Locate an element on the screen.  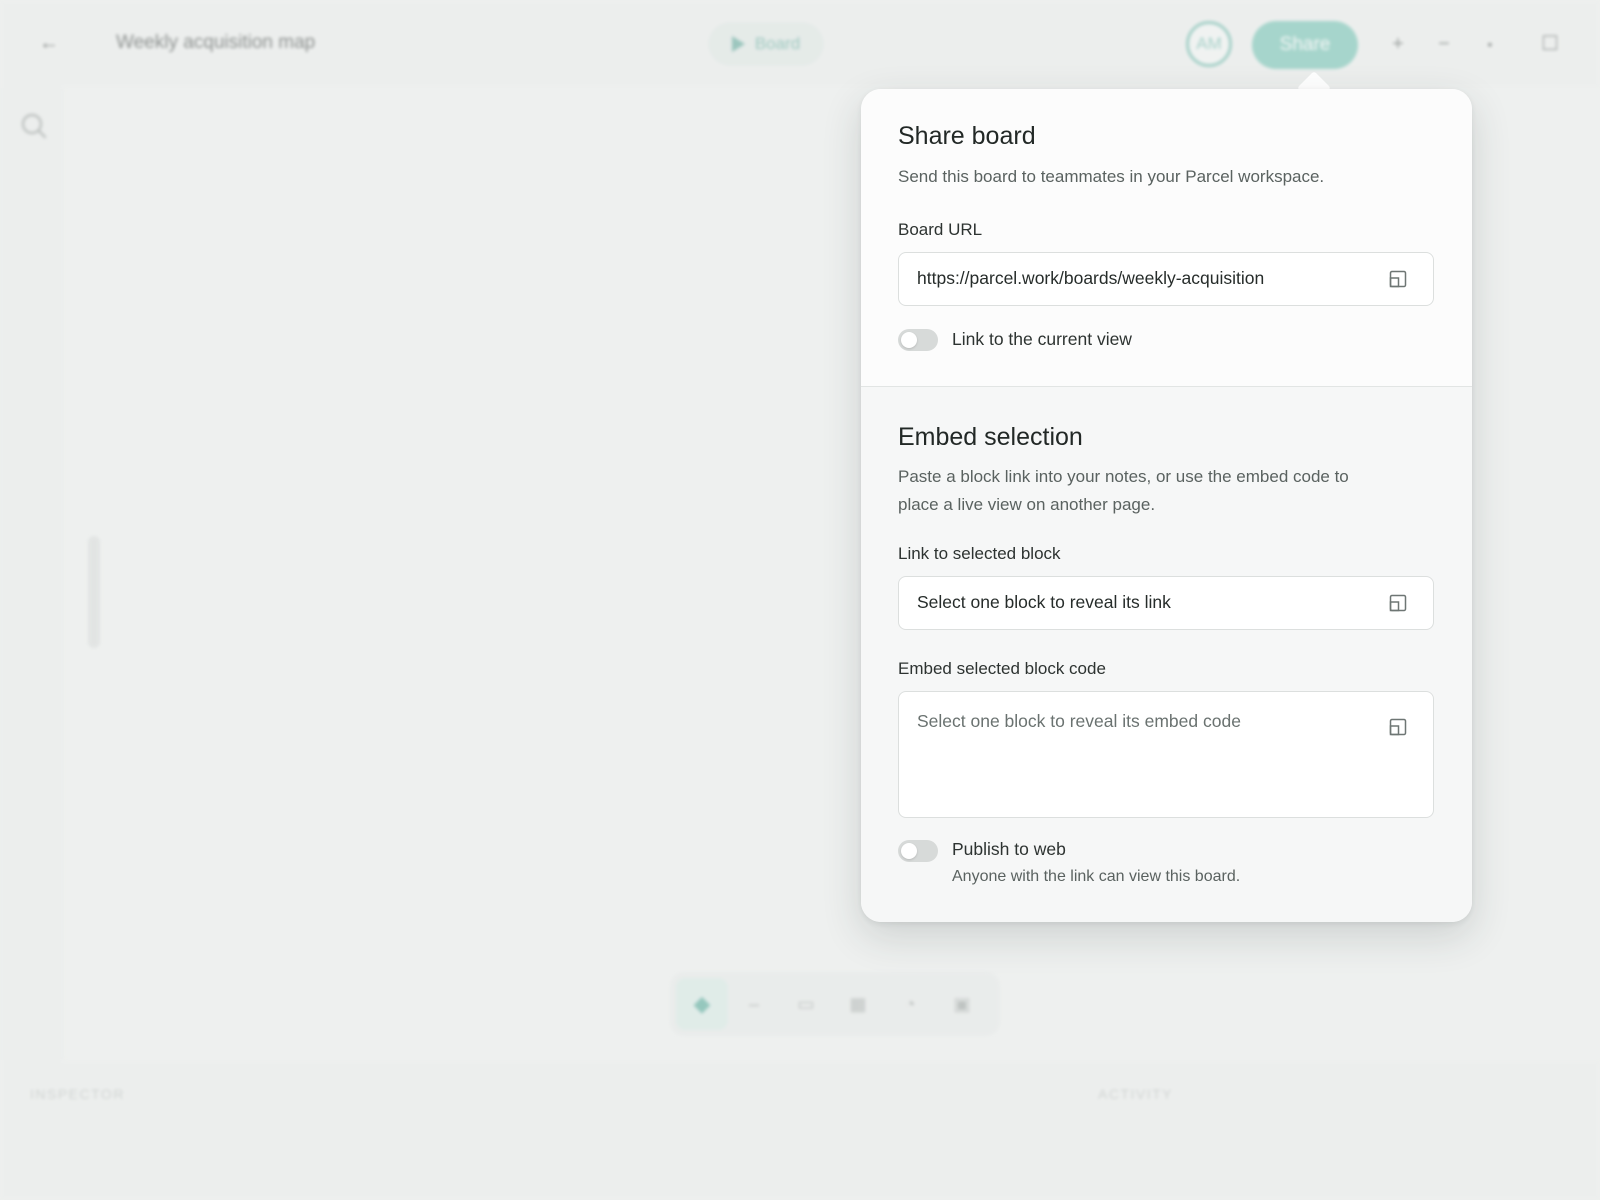
line-tool: – is located at coordinates (754, 1004).